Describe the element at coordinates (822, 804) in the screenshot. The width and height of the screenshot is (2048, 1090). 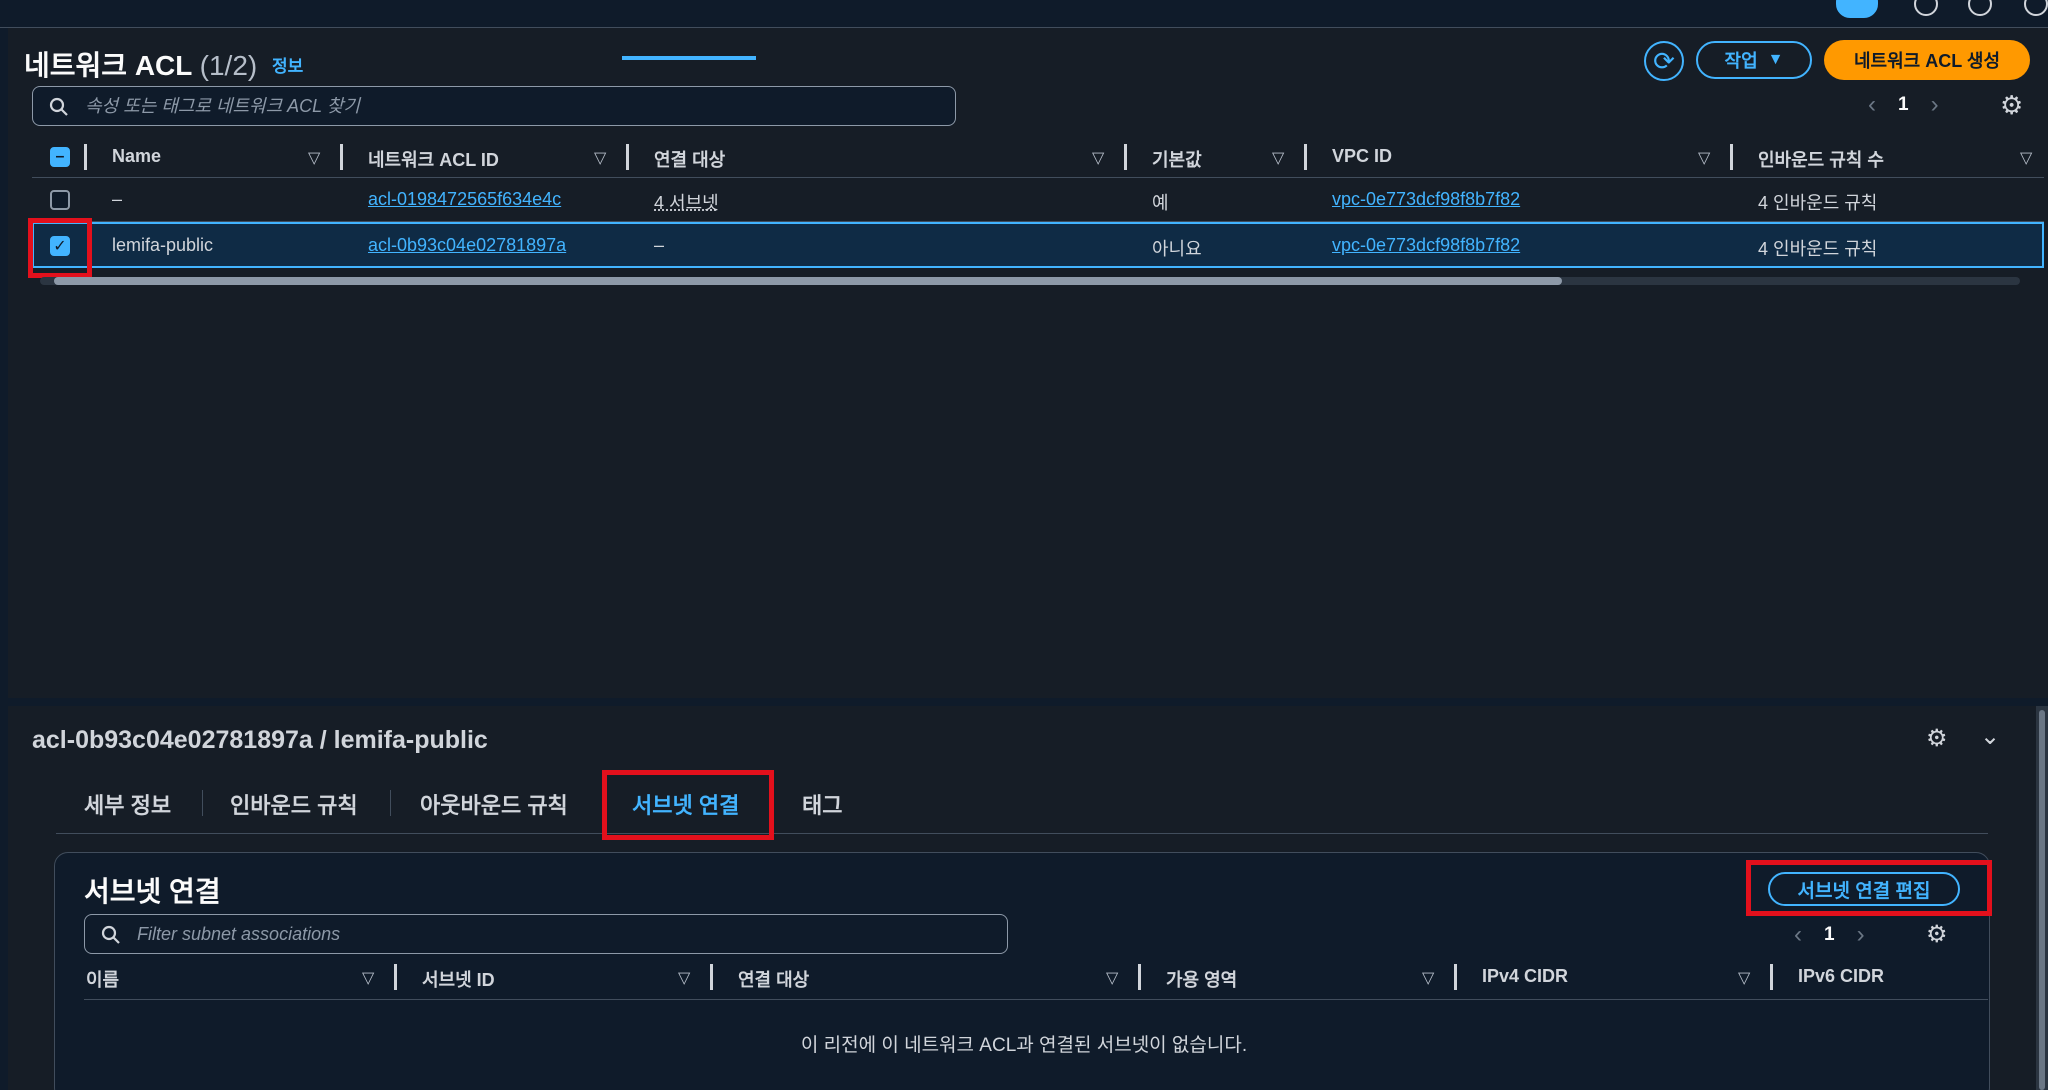
I see `tab-tags: 태그` at that location.